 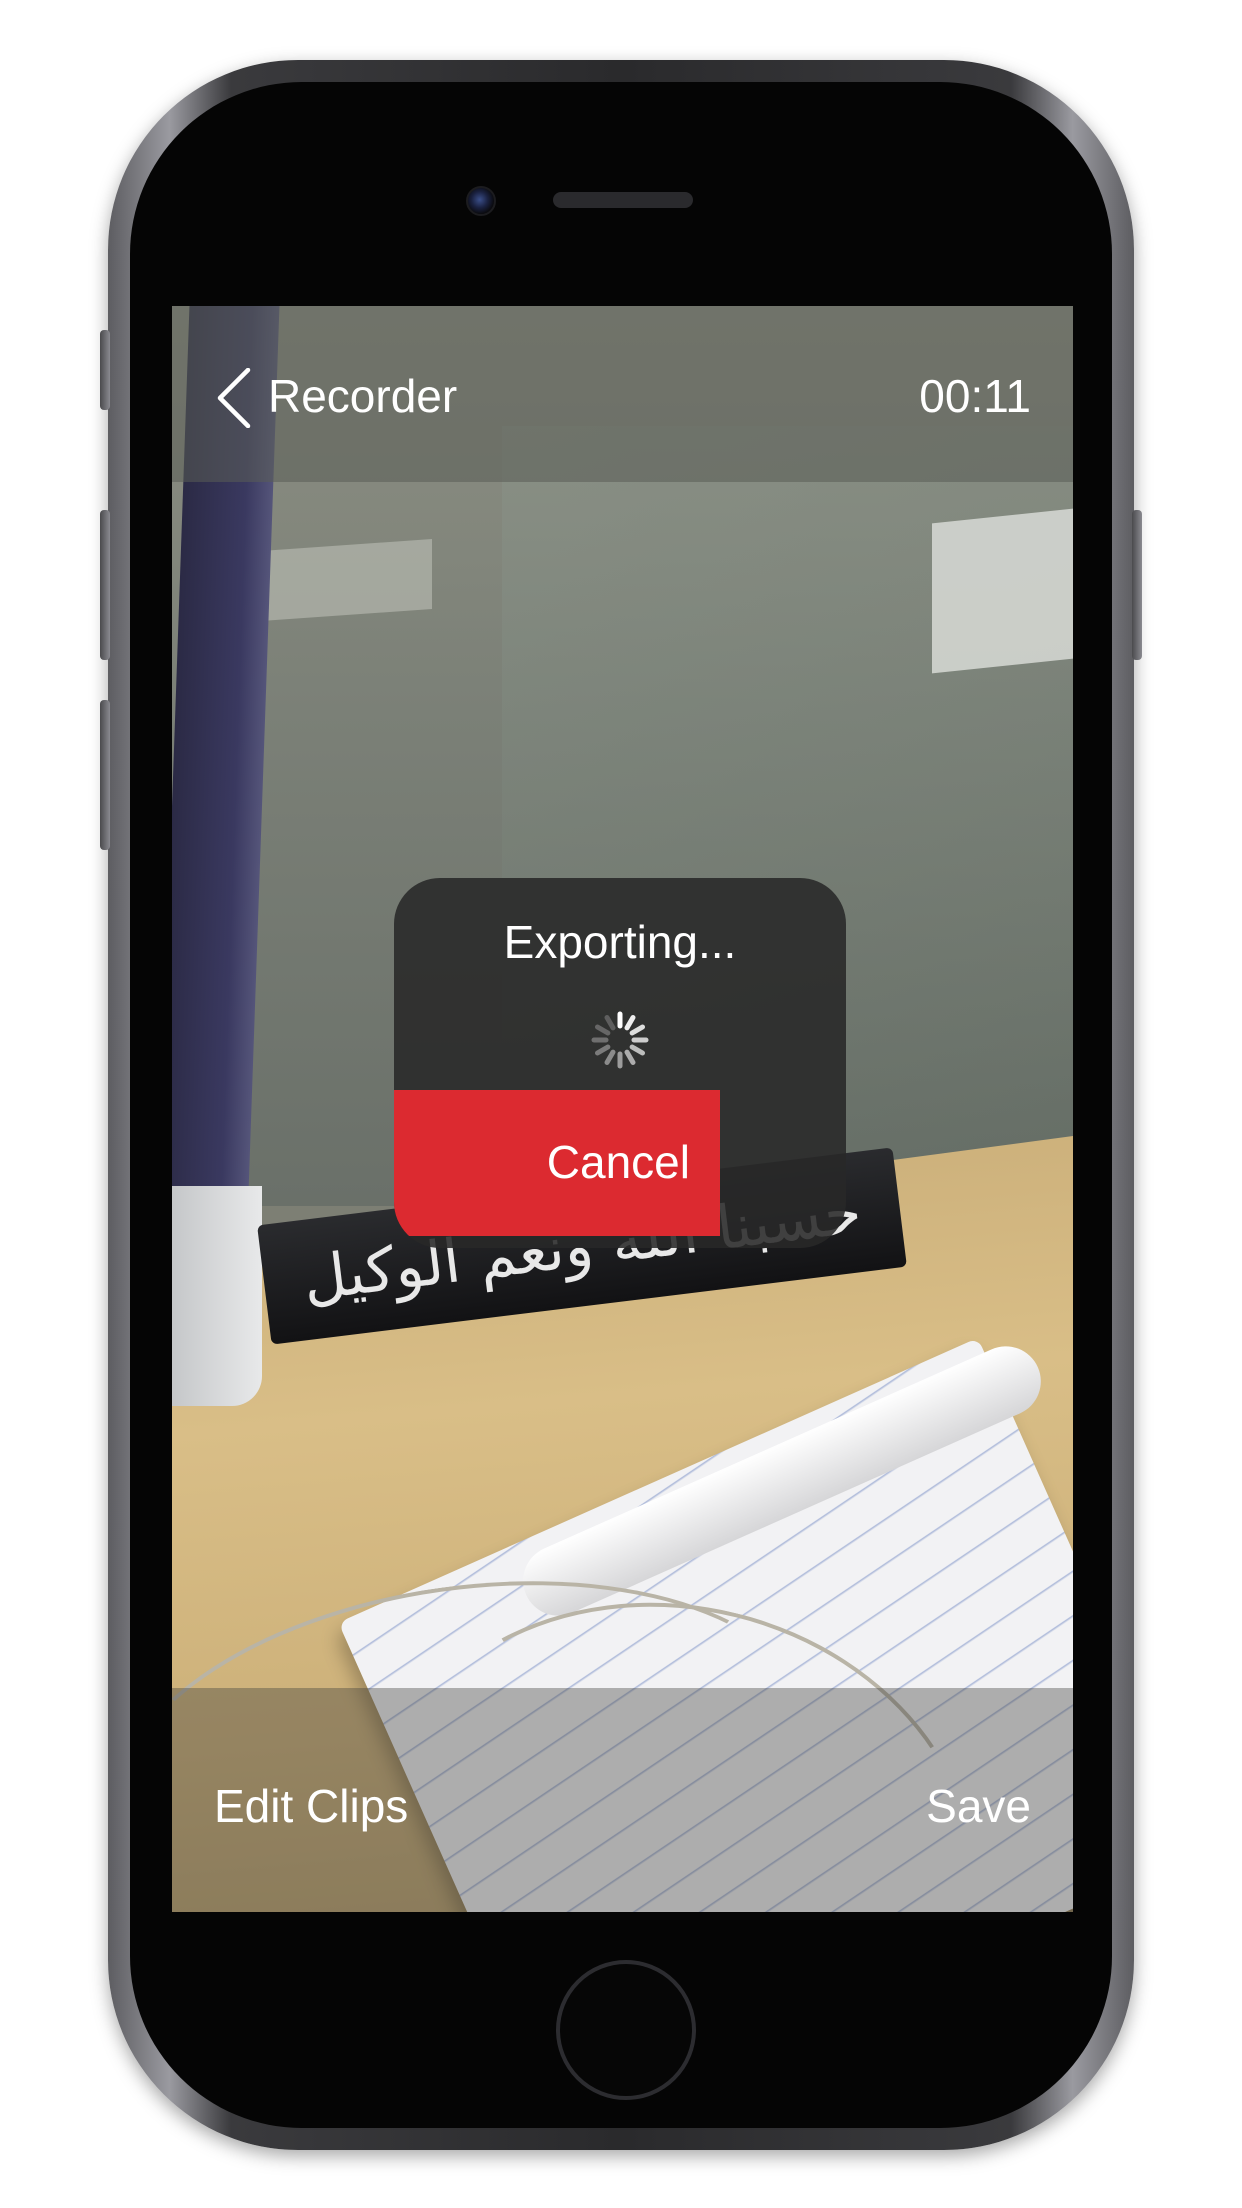 I want to click on preview-posted-paper, so click(x=1002, y=591).